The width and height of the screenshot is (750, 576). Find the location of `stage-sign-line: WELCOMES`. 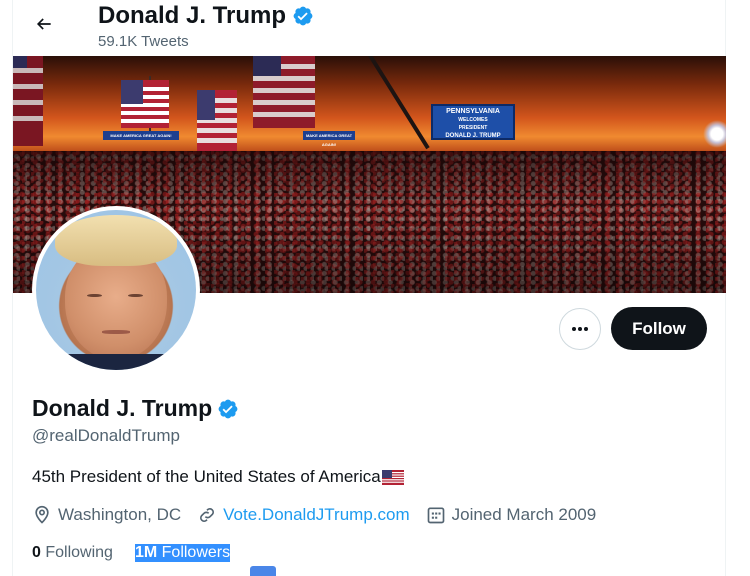

stage-sign-line: WELCOMES is located at coordinates (473, 120).